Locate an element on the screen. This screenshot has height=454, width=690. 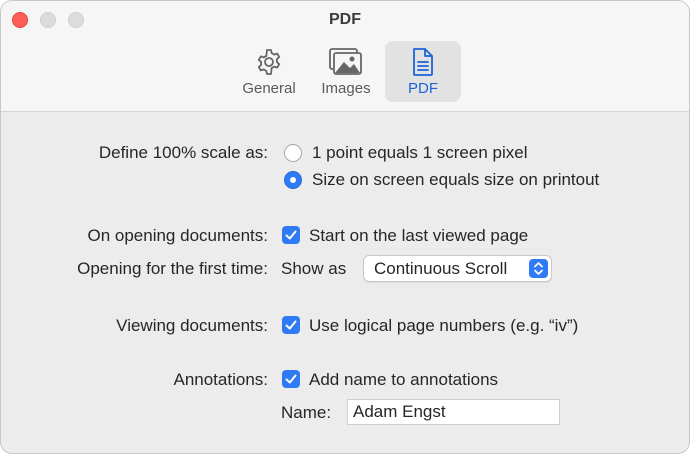
window-title: PDF is located at coordinates (345, 19).